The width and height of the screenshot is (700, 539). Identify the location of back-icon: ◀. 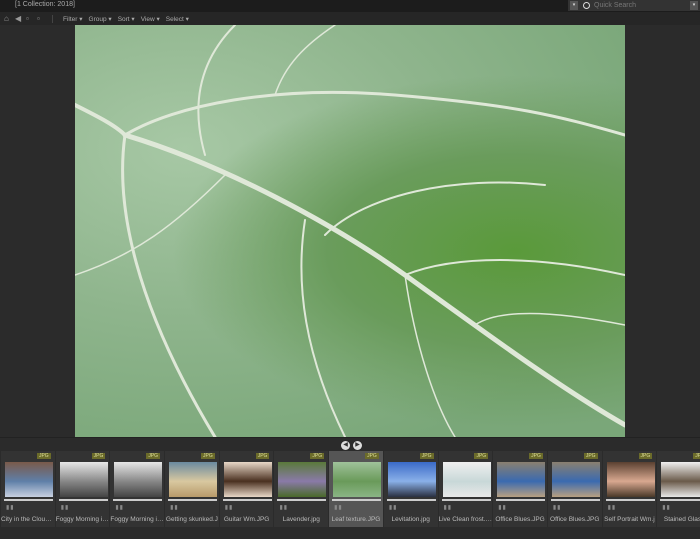
(19, 18).